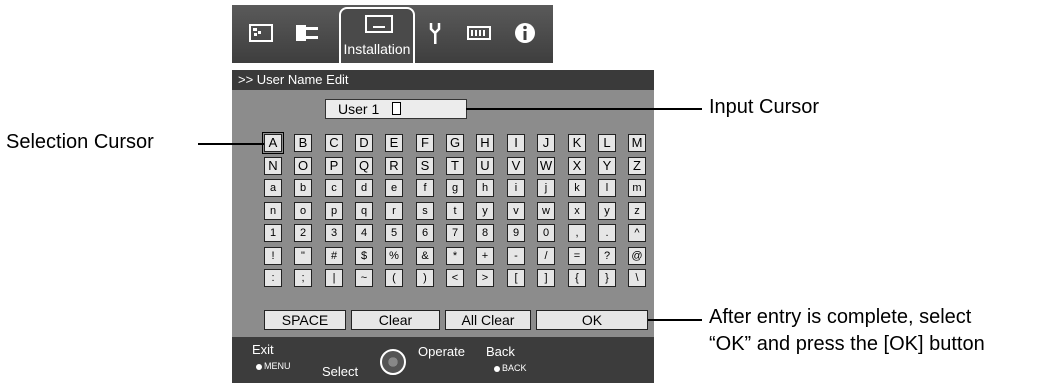 Image resolution: width=1051 pixels, height=384 pixels. What do you see at coordinates (637, 233) in the screenshot?
I see `key-r4-c12: ^` at bounding box center [637, 233].